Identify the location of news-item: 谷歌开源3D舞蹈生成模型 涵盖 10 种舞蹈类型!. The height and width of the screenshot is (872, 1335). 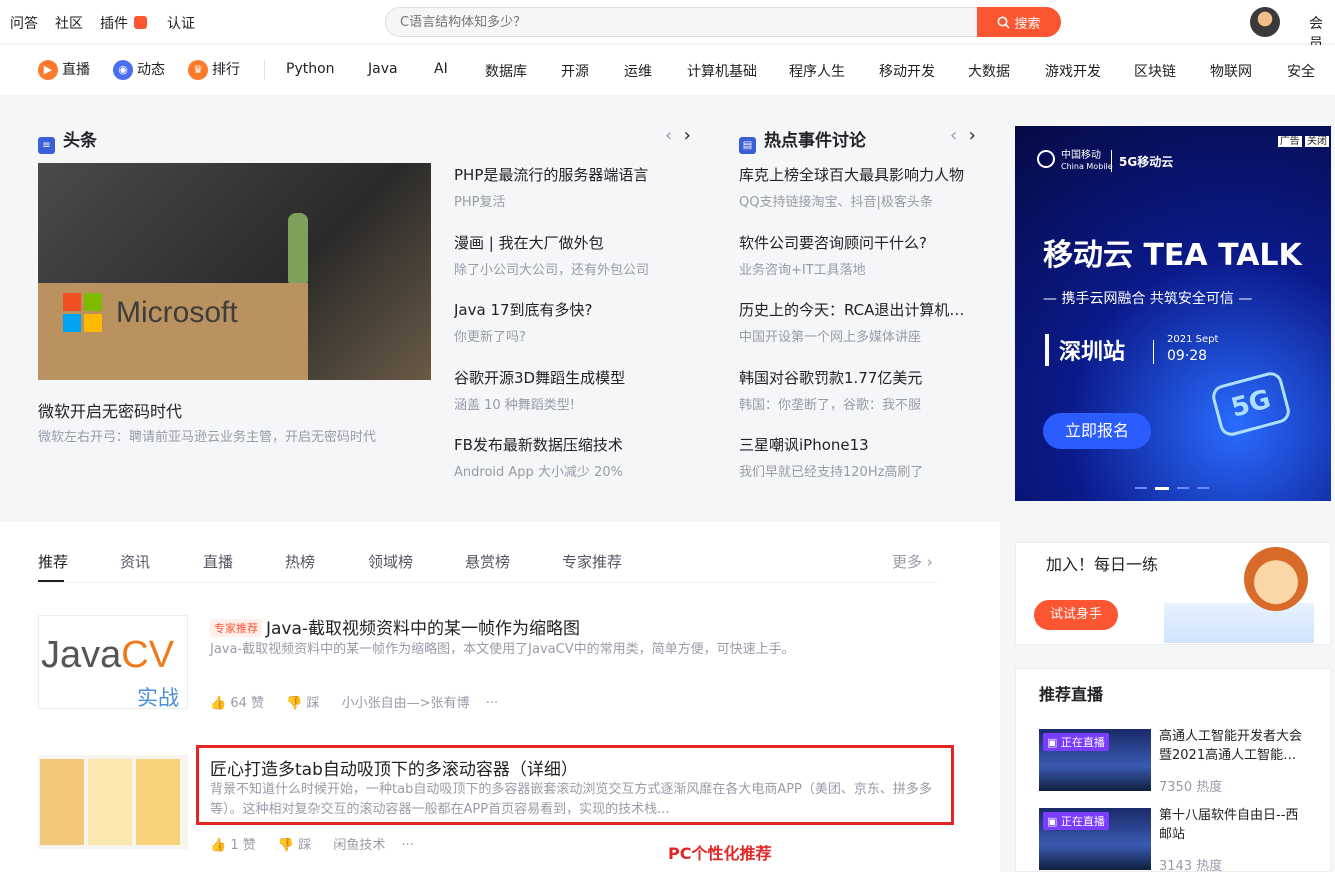
(584, 401).